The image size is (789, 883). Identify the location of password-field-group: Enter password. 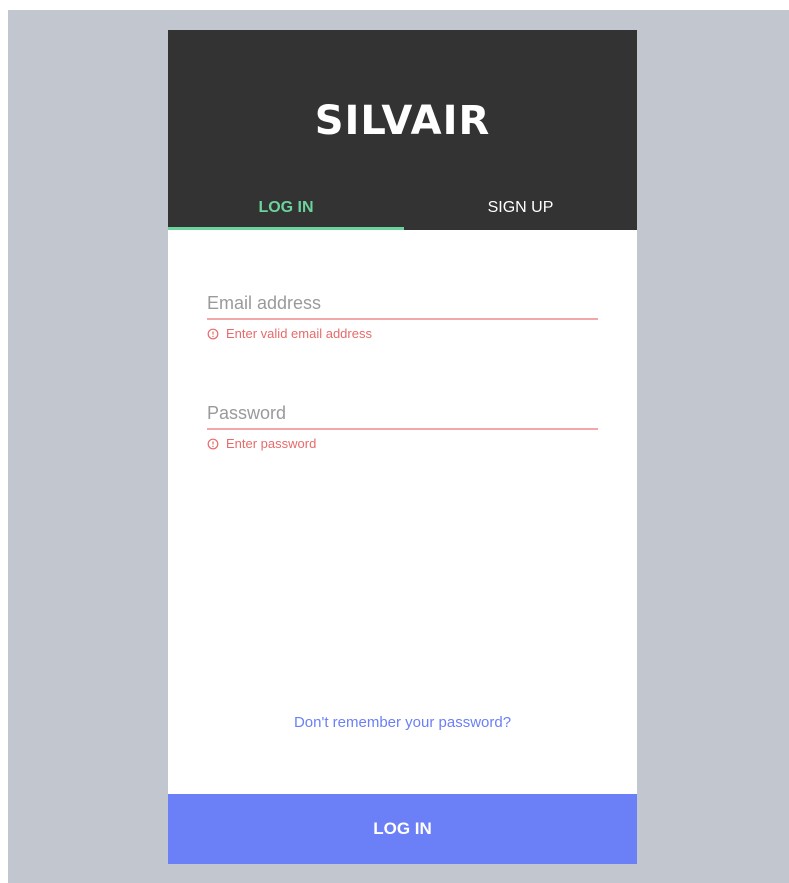
(402, 424).